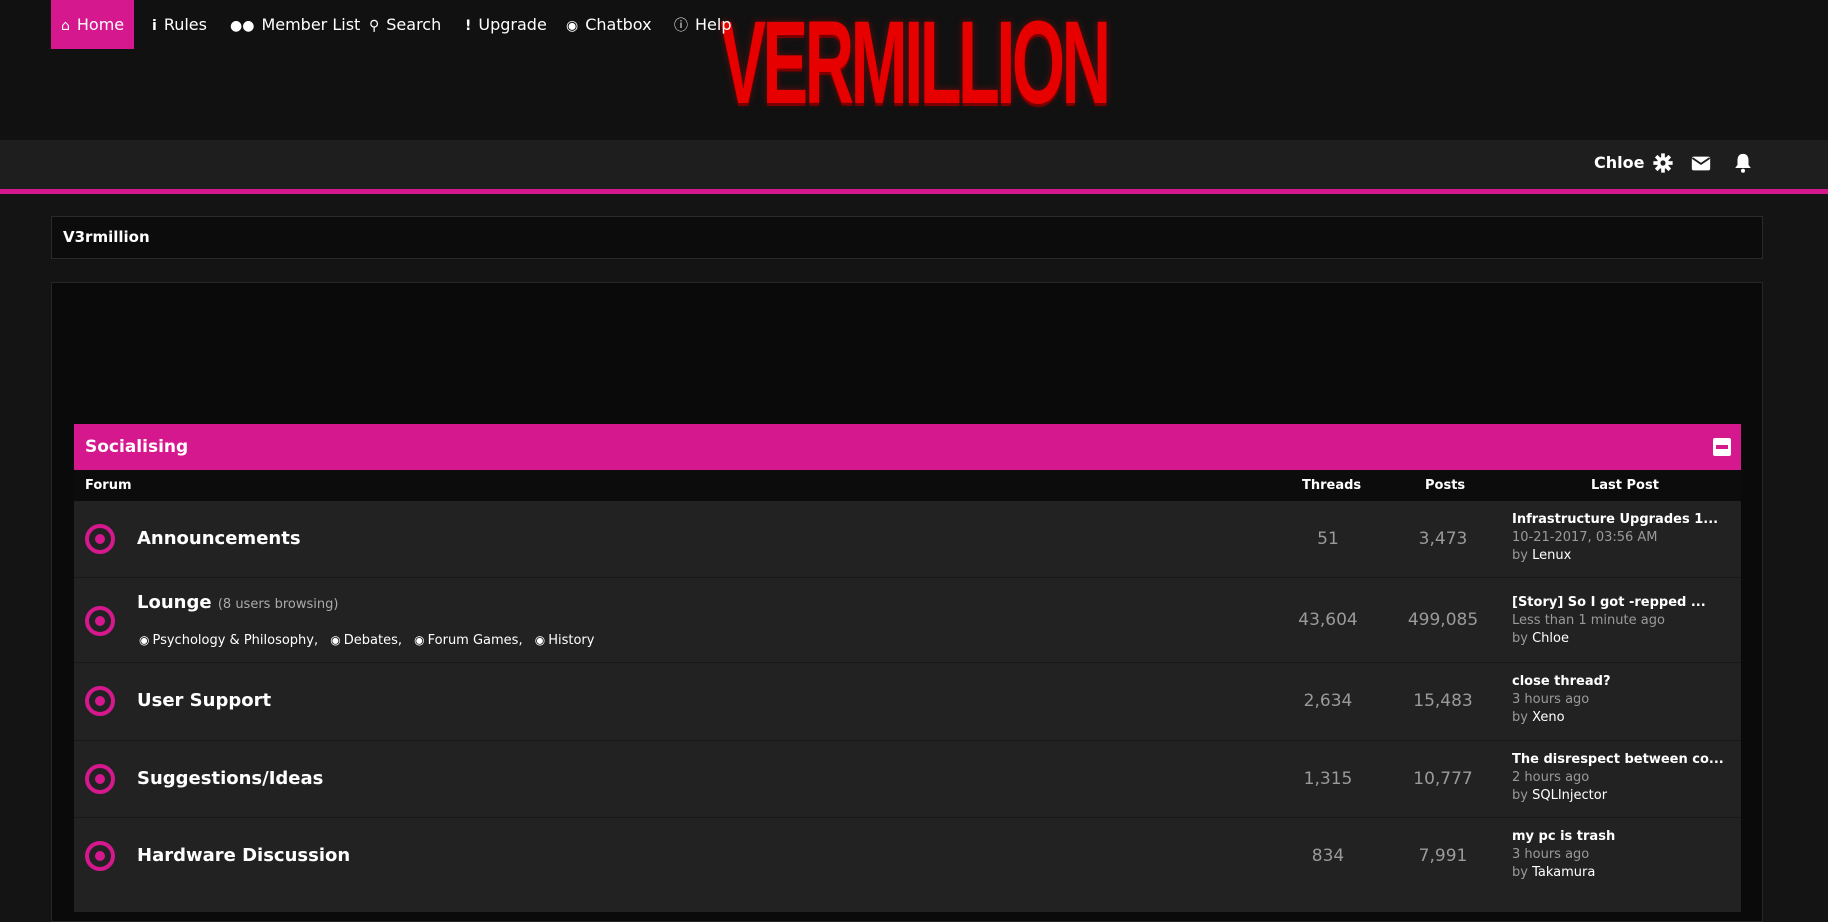 The image size is (1828, 922). Describe the element at coordinates (93, 24) in the screenshot. I see `nav-home: ⌂ Home` at that location.